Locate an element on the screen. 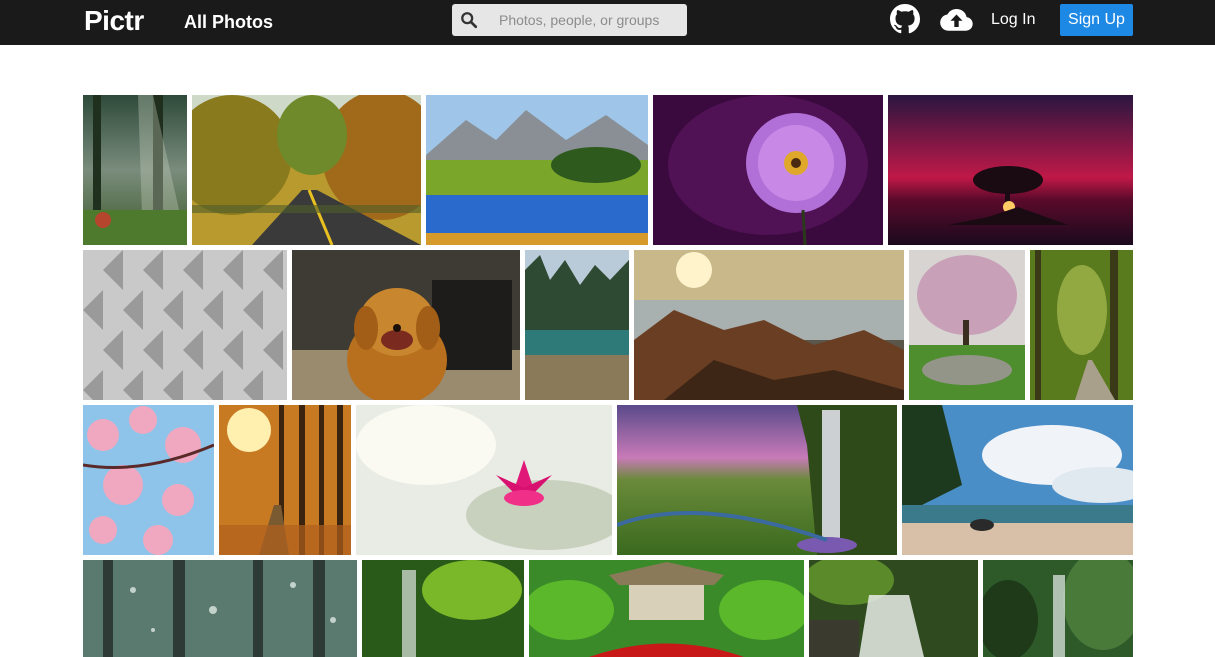  cloud-upload-icon is located at coordinates (956, 20).